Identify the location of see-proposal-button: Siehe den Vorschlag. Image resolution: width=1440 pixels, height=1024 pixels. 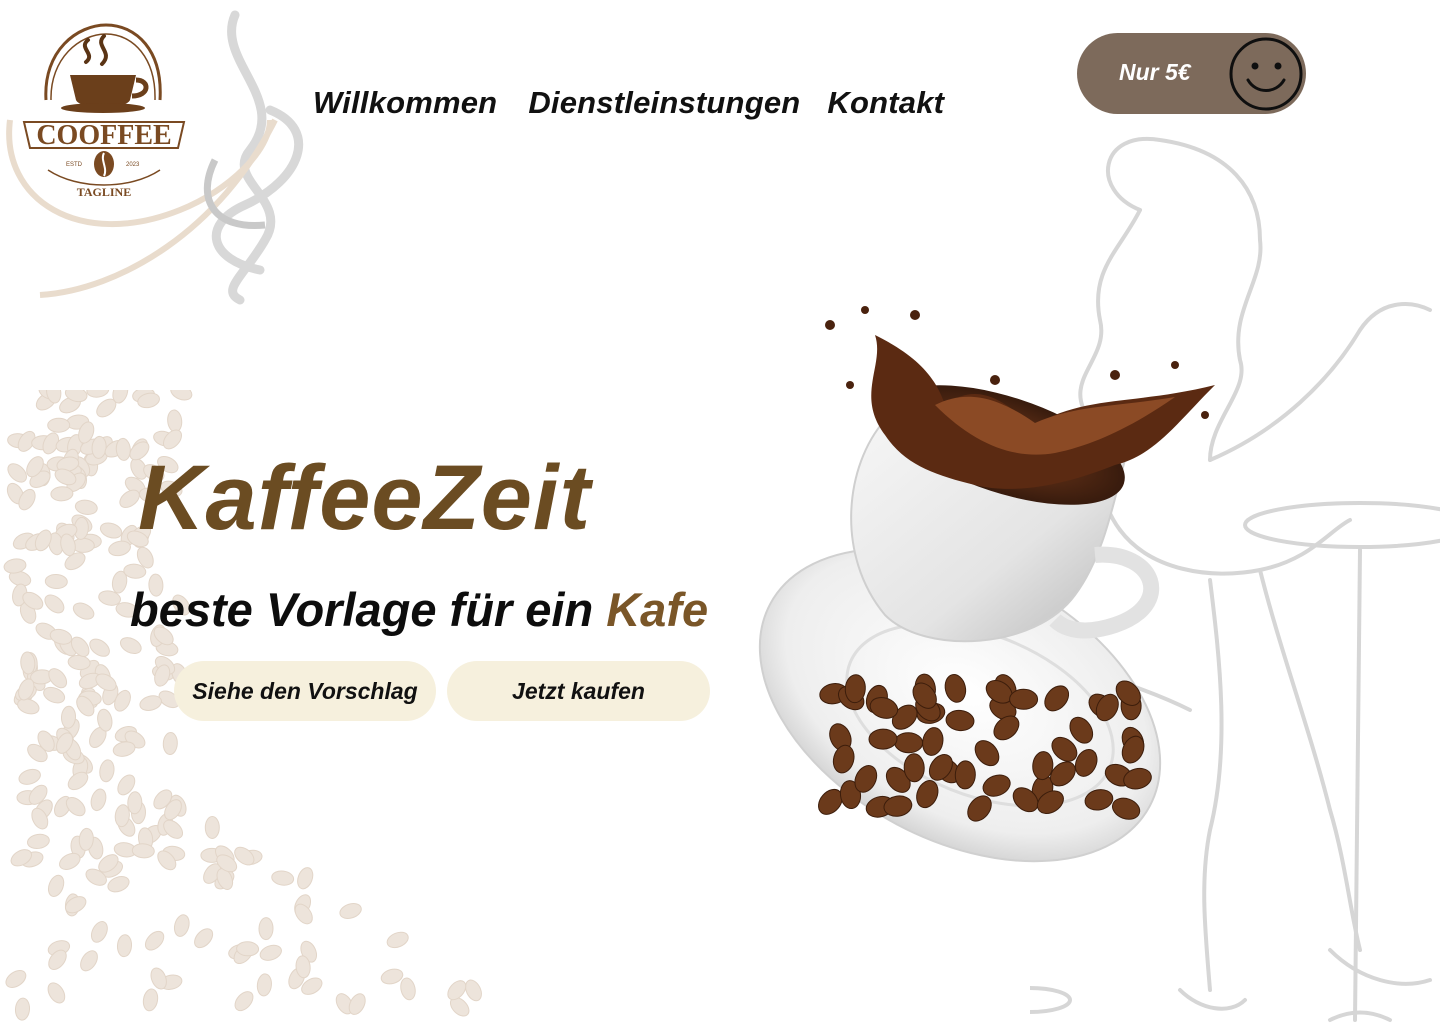
(305, 691).